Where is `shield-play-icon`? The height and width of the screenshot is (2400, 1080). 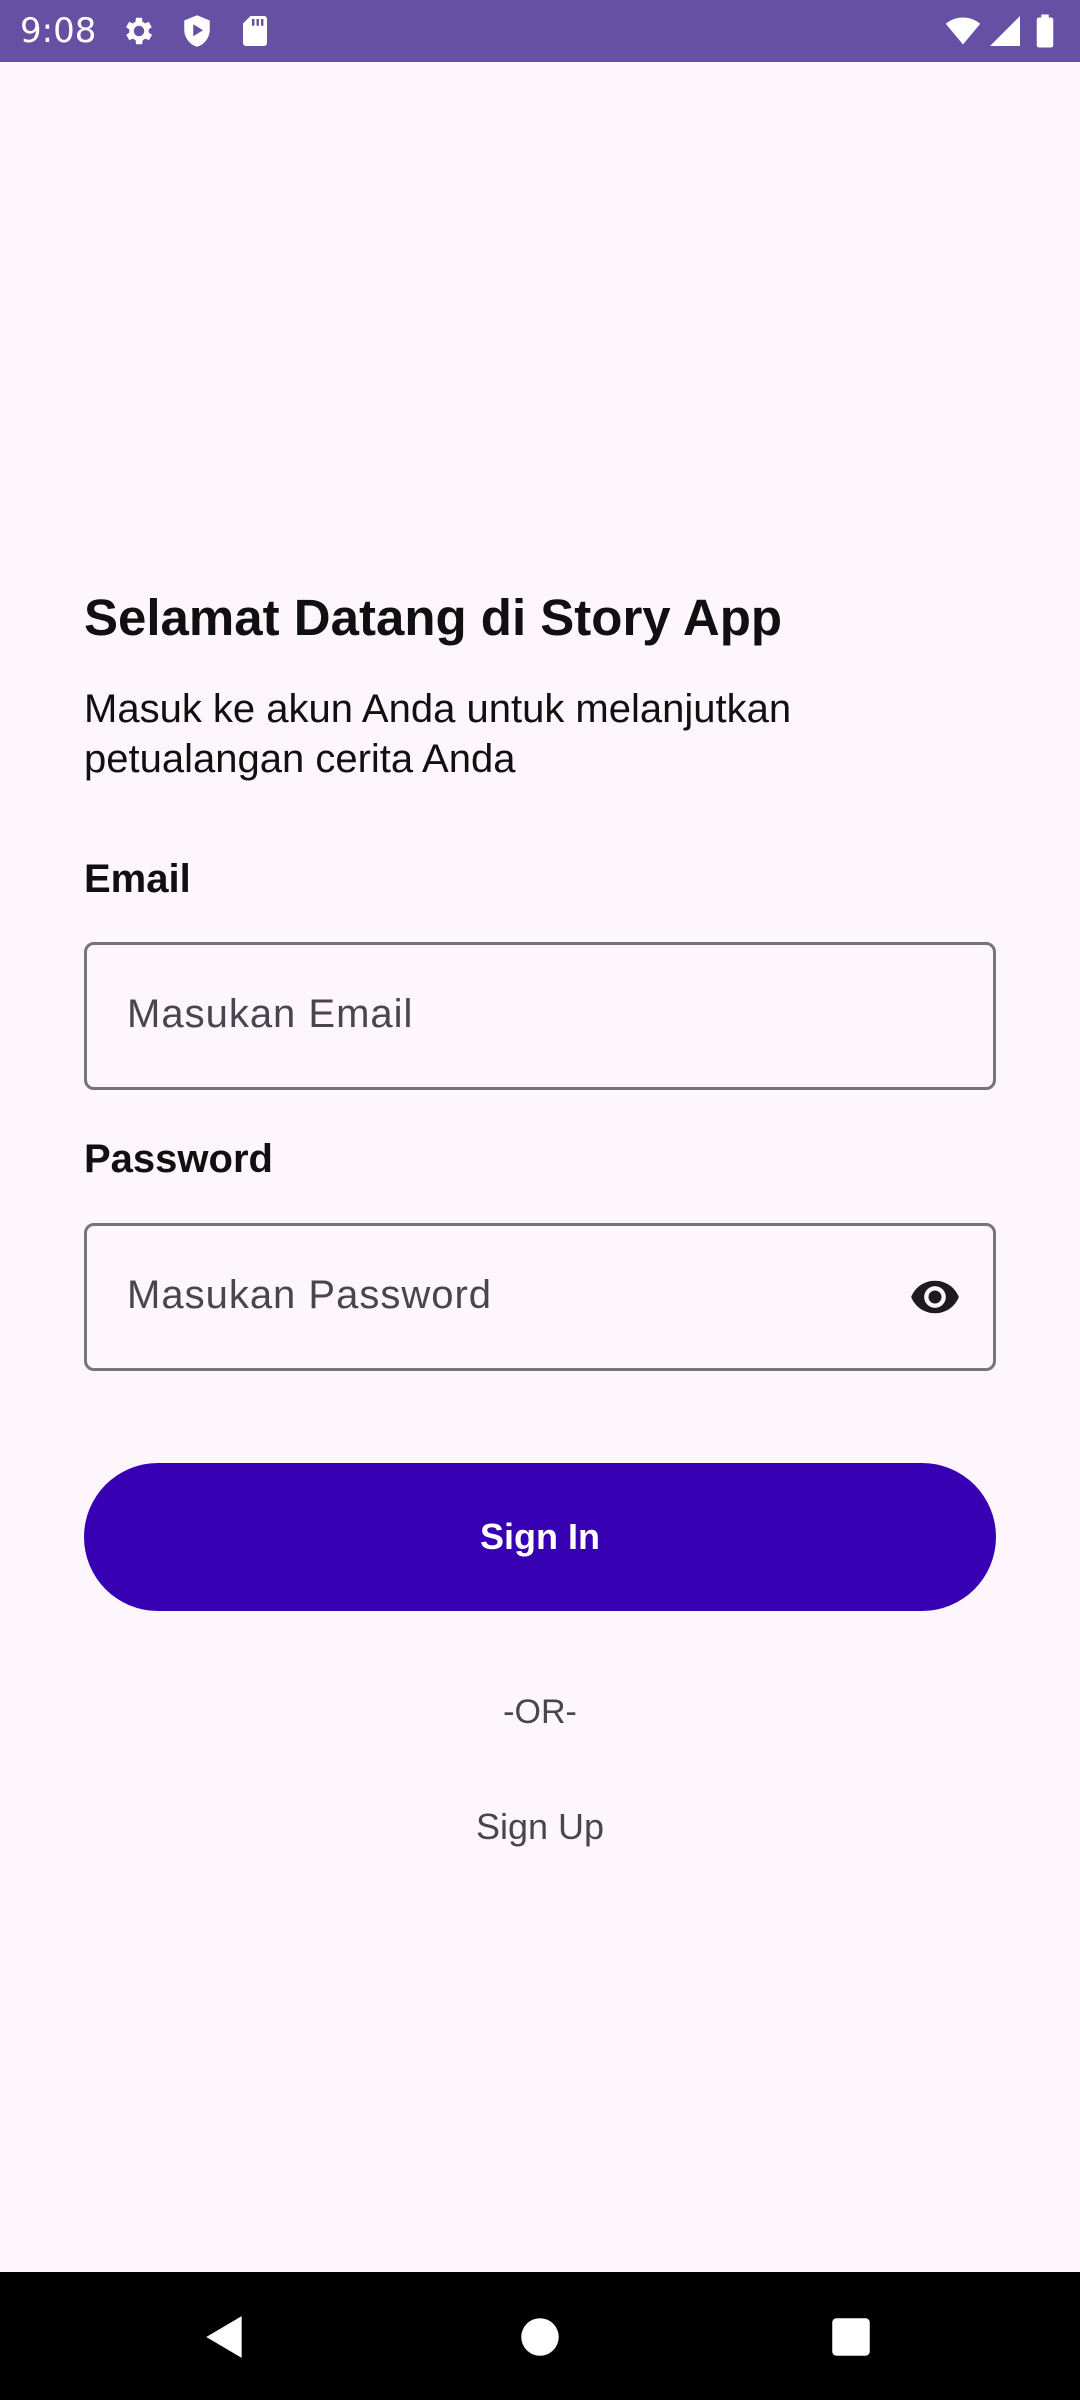
shield-play-icon is located at coordinates (197, 31).